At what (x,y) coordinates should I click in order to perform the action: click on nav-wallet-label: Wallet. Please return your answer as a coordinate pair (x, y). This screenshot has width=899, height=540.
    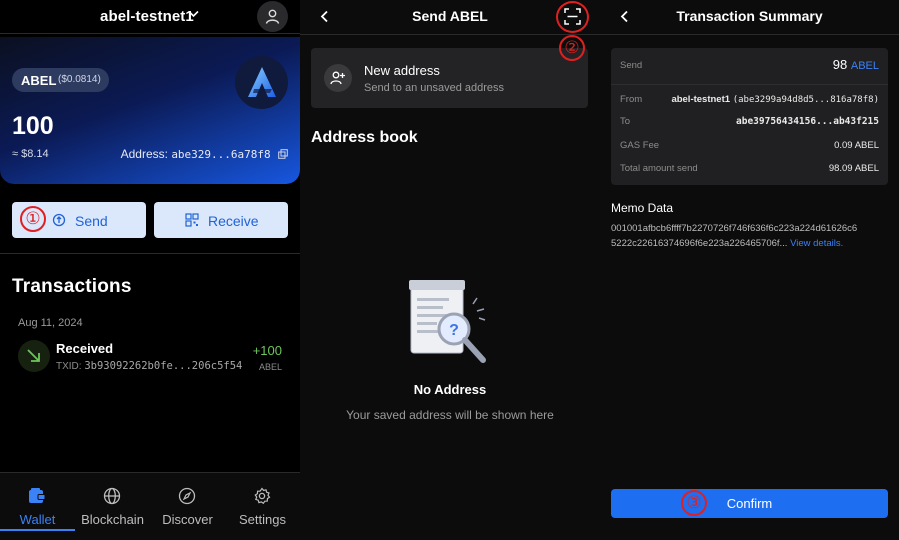
    Looking at the image, I should click on (37, 519).